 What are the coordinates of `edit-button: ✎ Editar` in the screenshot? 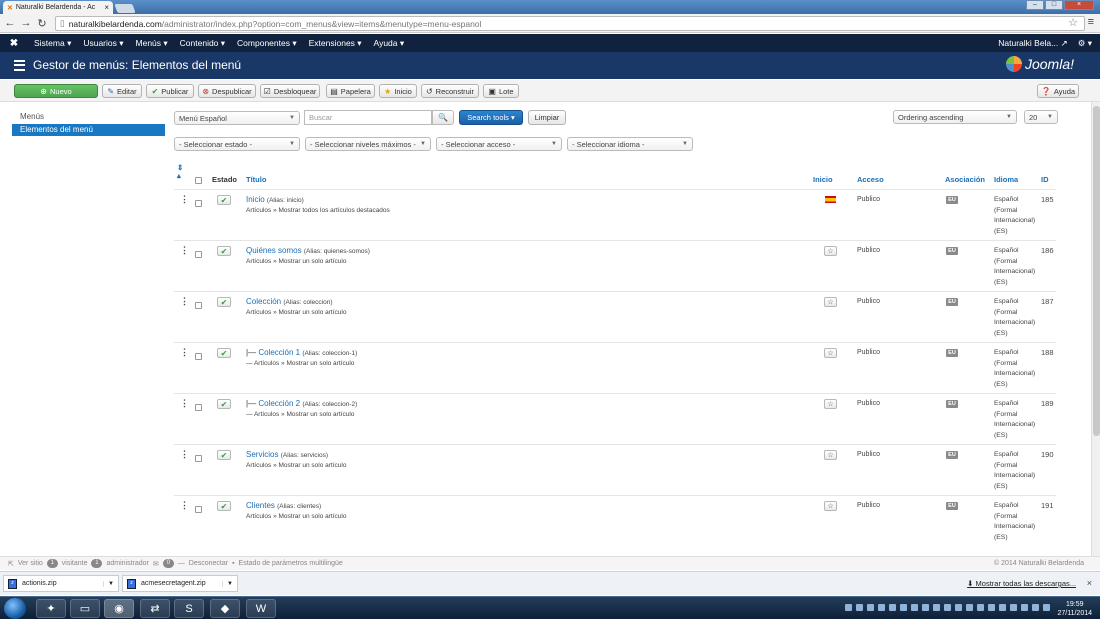 It's located at (122, 91).